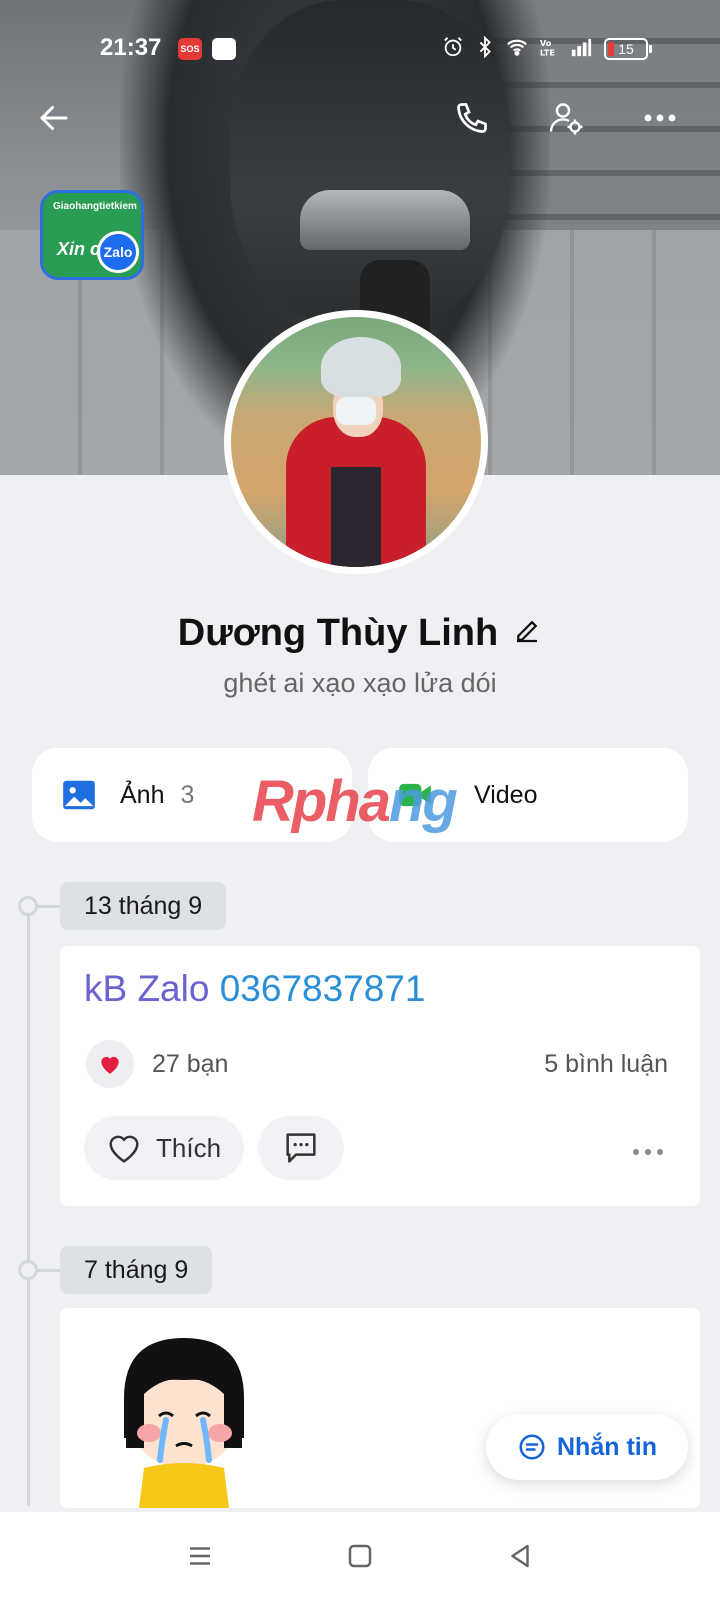 The width and height of the screenshot is (720, 1600). I want to click on profile-settings-button, so click(566, 118).